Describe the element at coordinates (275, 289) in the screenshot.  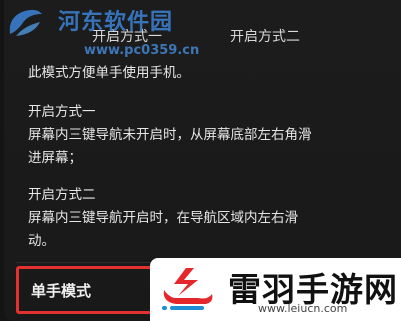
I see `site-badge: 雷羽手游网 www.leiucn.com` at that location.